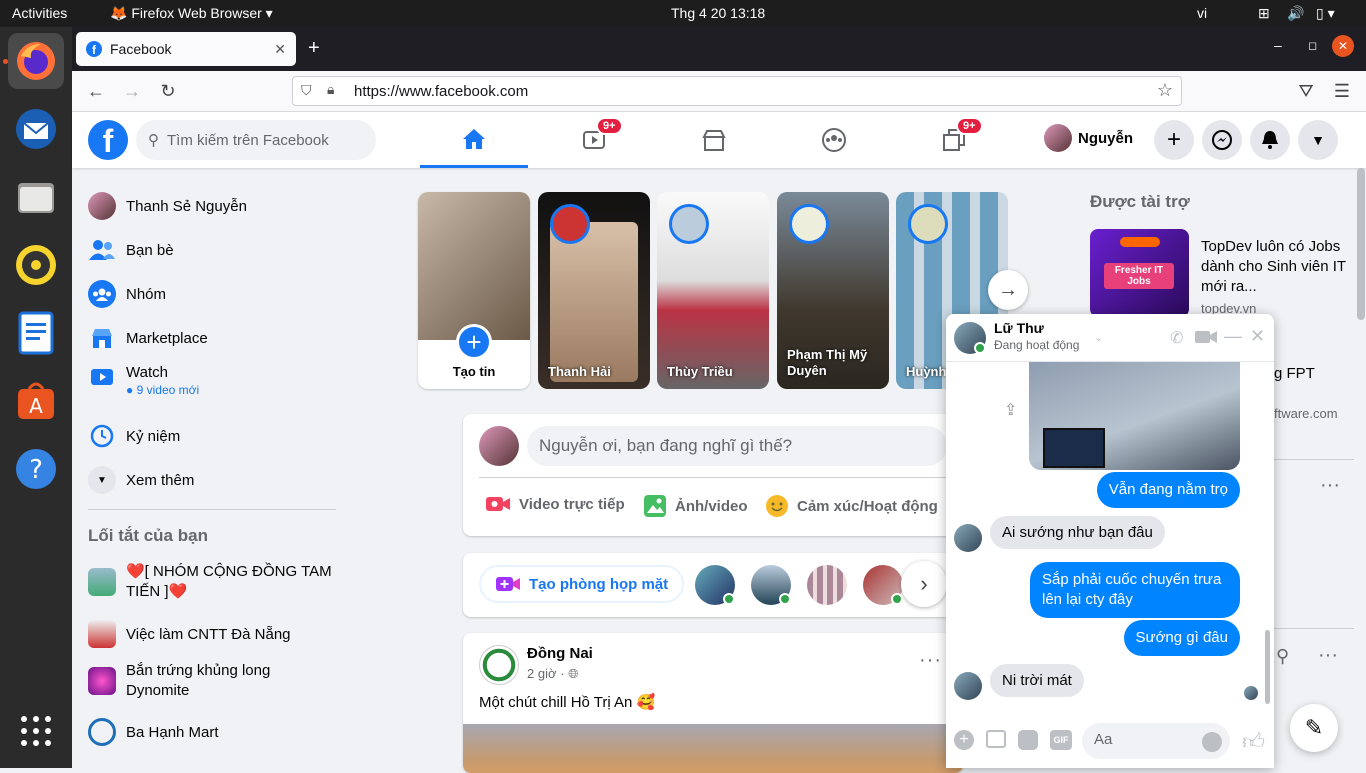 This screenshot has height=773, width=1366. What do you see at coordinates (132, 91) in the screenshot?
I see `forward-button: →` at bounding box center [132, 91].